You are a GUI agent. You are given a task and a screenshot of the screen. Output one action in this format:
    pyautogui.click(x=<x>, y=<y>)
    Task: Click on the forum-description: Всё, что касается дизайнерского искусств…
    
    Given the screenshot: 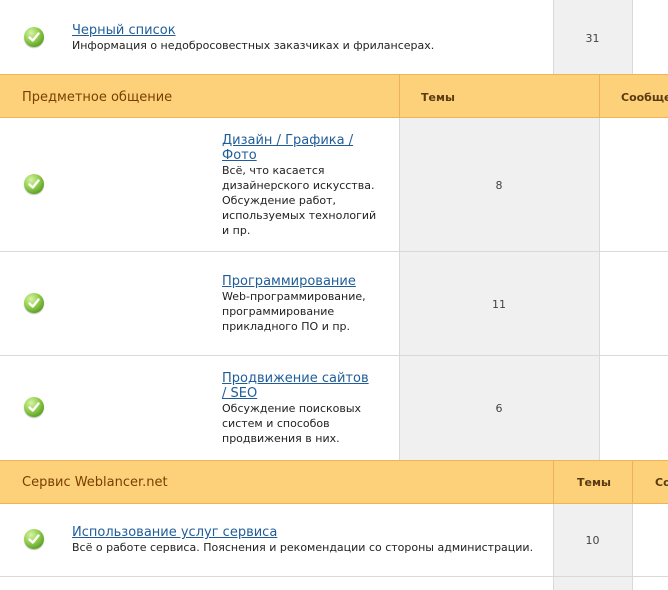 What is the action you would take?
    pyautogui.click(x=299, y=200)
    